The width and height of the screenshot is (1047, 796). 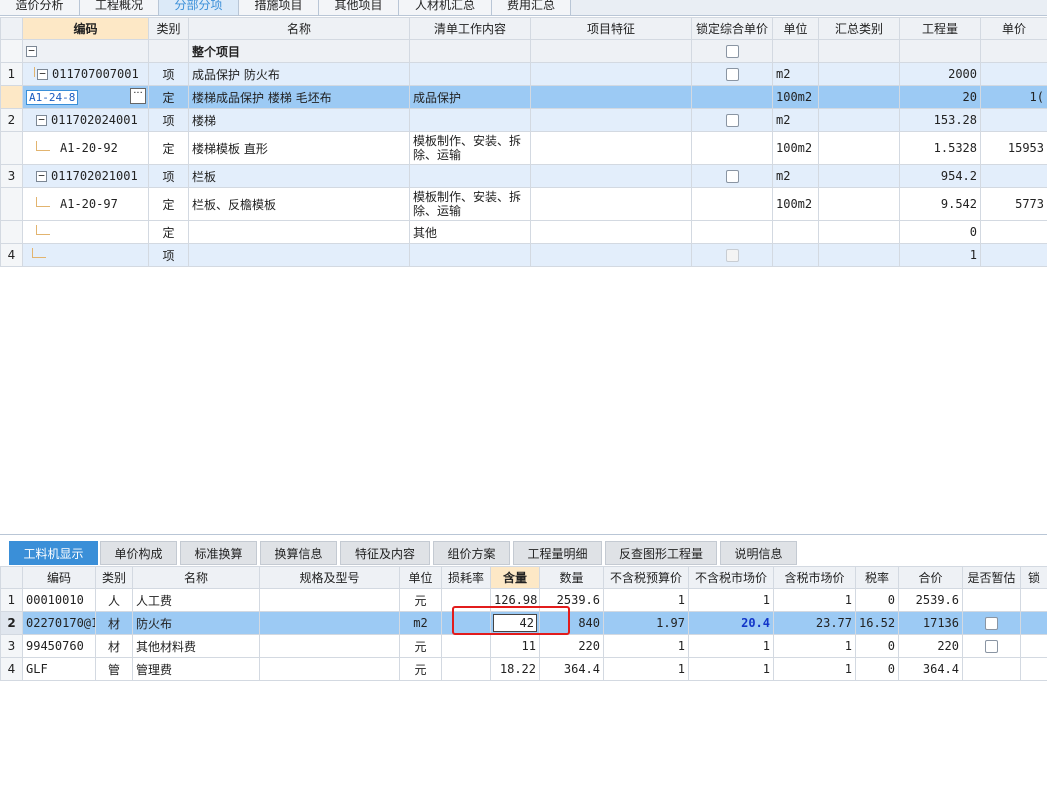 What do you see at coordinates (523, 232) in the screenshot?
I see `table-row: 定 其他 0` at bounding box center [523, 232].